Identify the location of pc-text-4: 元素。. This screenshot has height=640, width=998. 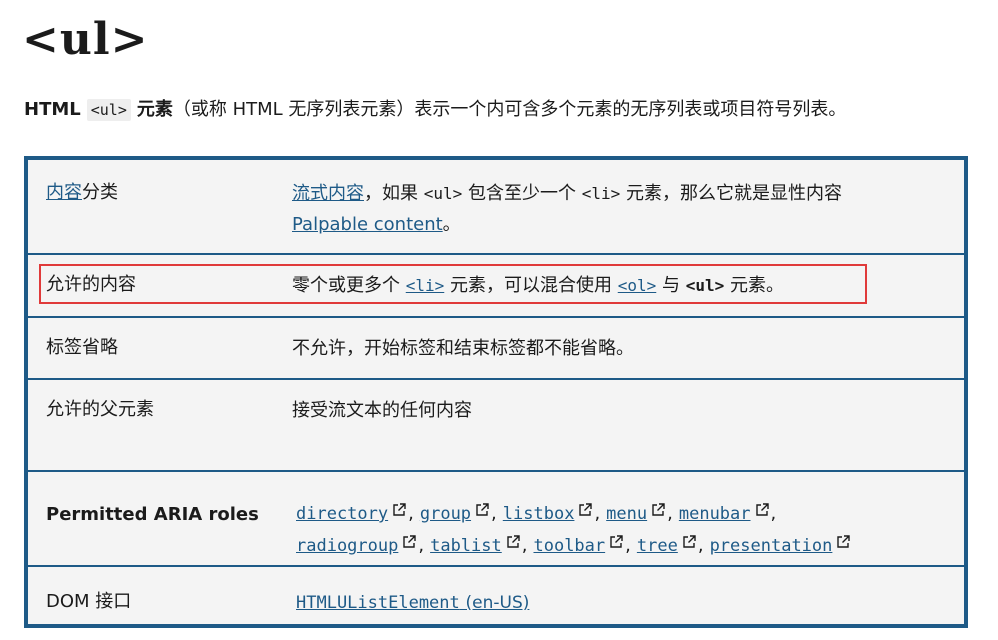
(757, 285).